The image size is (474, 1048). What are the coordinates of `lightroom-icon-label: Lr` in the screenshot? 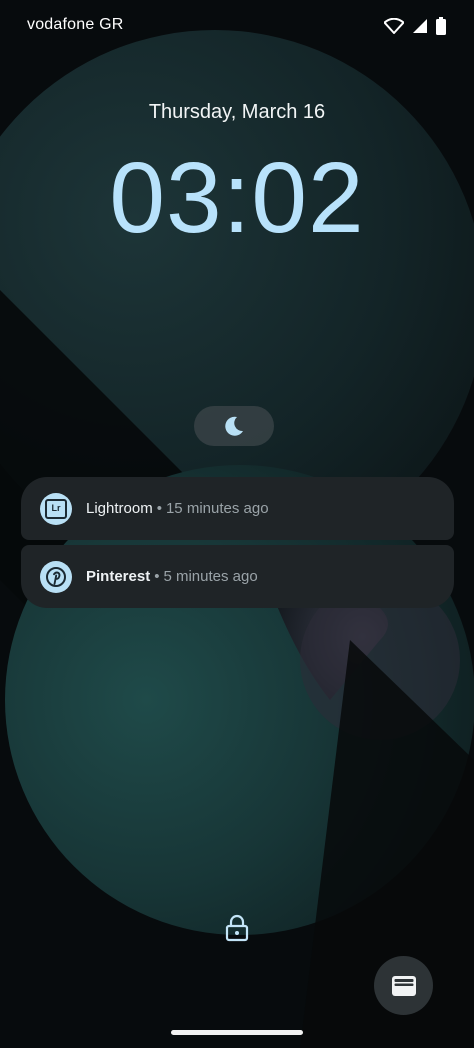 It's located at (56, 508).